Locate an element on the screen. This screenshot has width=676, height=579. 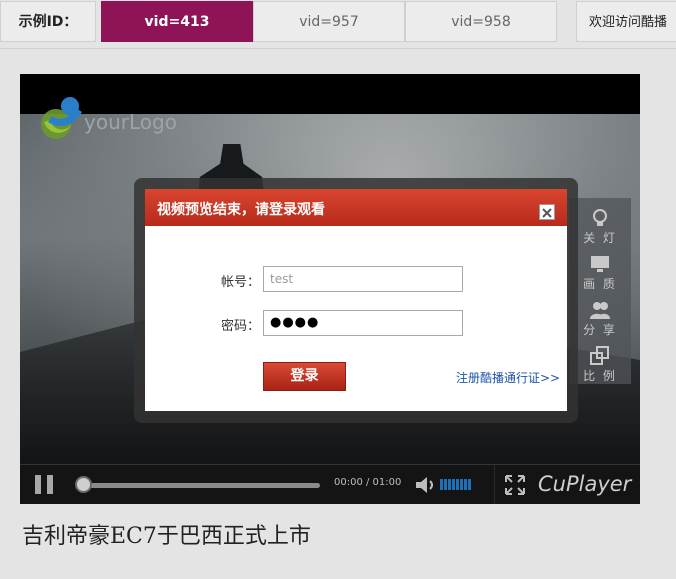
lightbulb-icon is located at coordinates (600, 217).